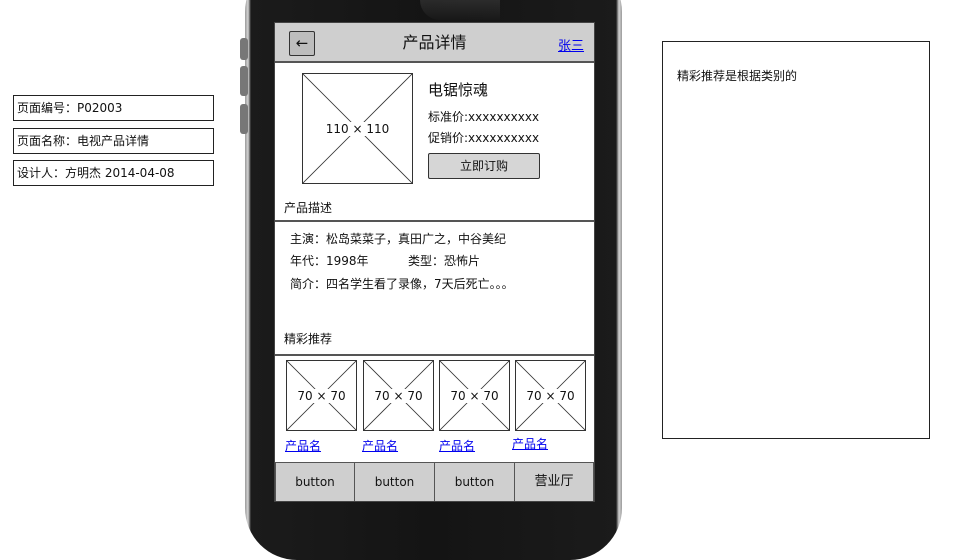  What do you see at coordinates (737, 76) in the screenshot?
I see `memo-text: 精彩推荐是根据类别的` at bounding box center [737, 76].